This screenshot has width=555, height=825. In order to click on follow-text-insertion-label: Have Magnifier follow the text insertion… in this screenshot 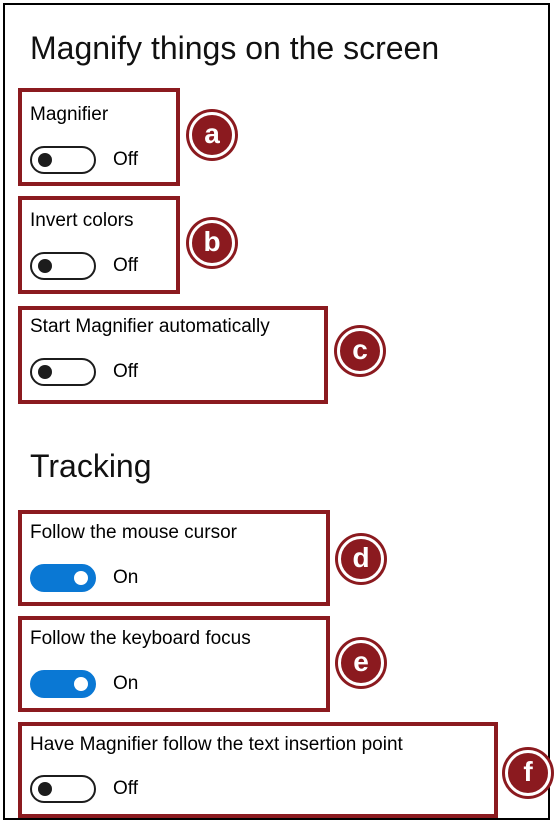, I will do `click(216, 744)`.